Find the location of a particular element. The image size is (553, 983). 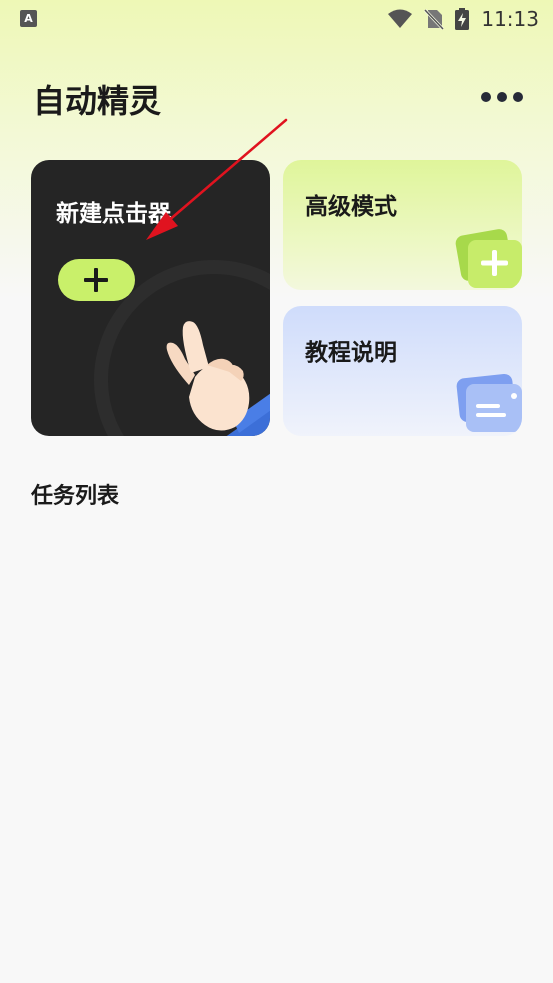

battery-charging-icon is located at coordinates (462, 19).